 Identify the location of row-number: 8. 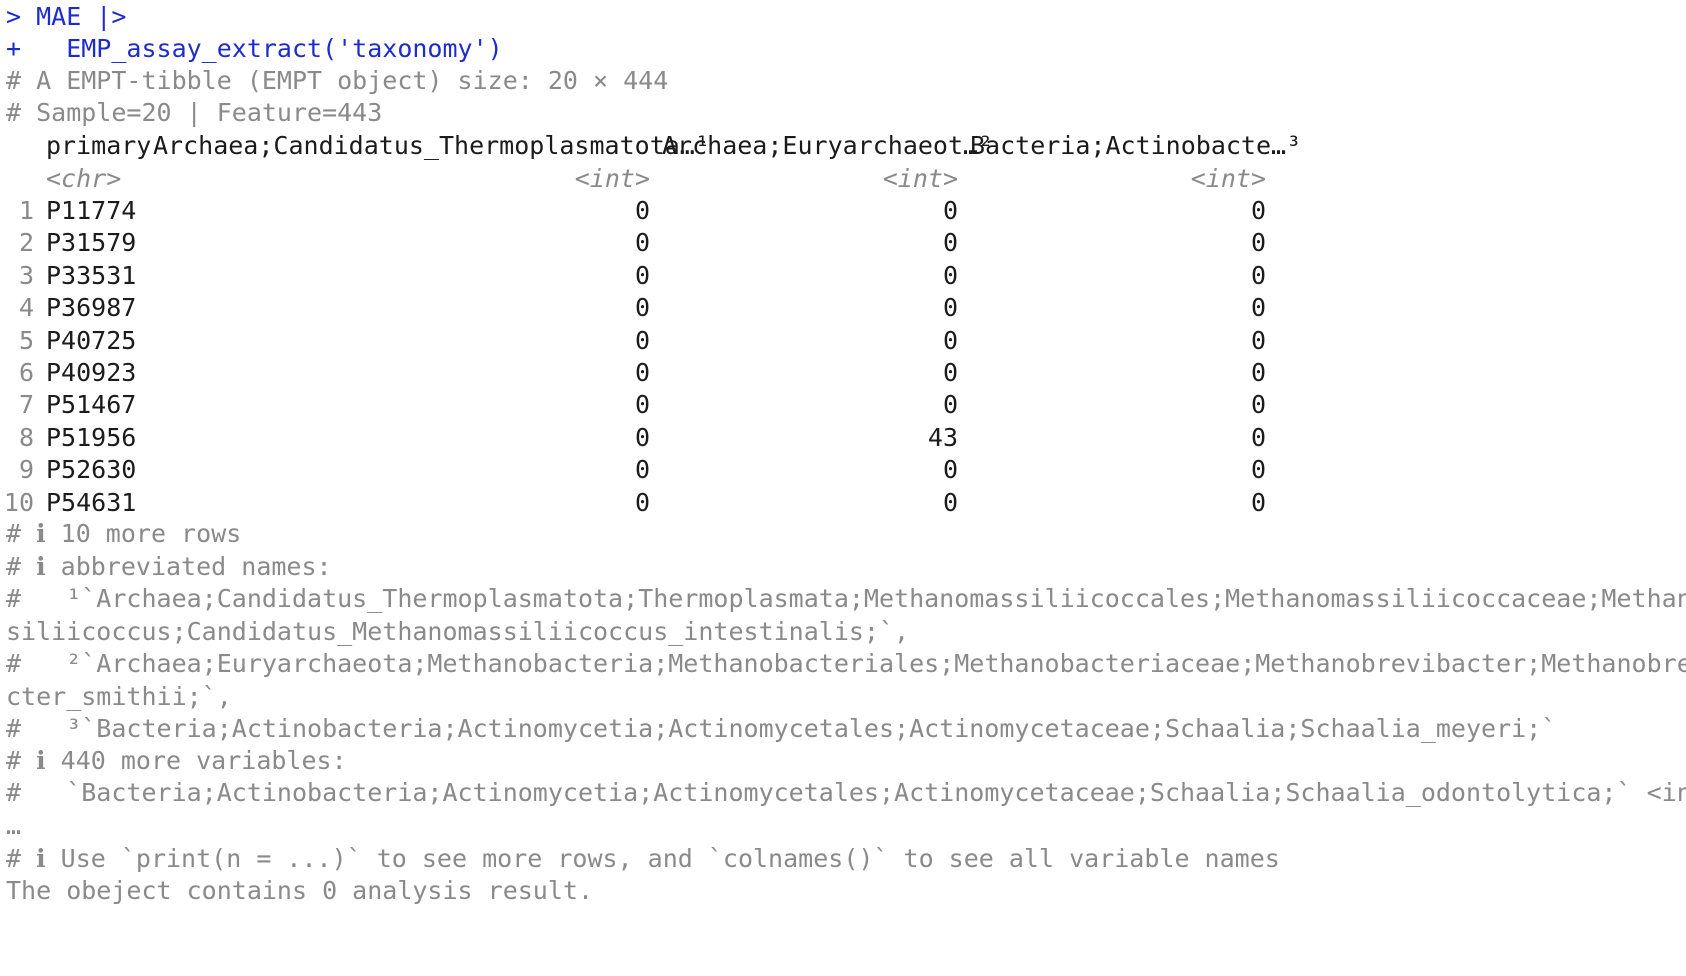
(26, 437).